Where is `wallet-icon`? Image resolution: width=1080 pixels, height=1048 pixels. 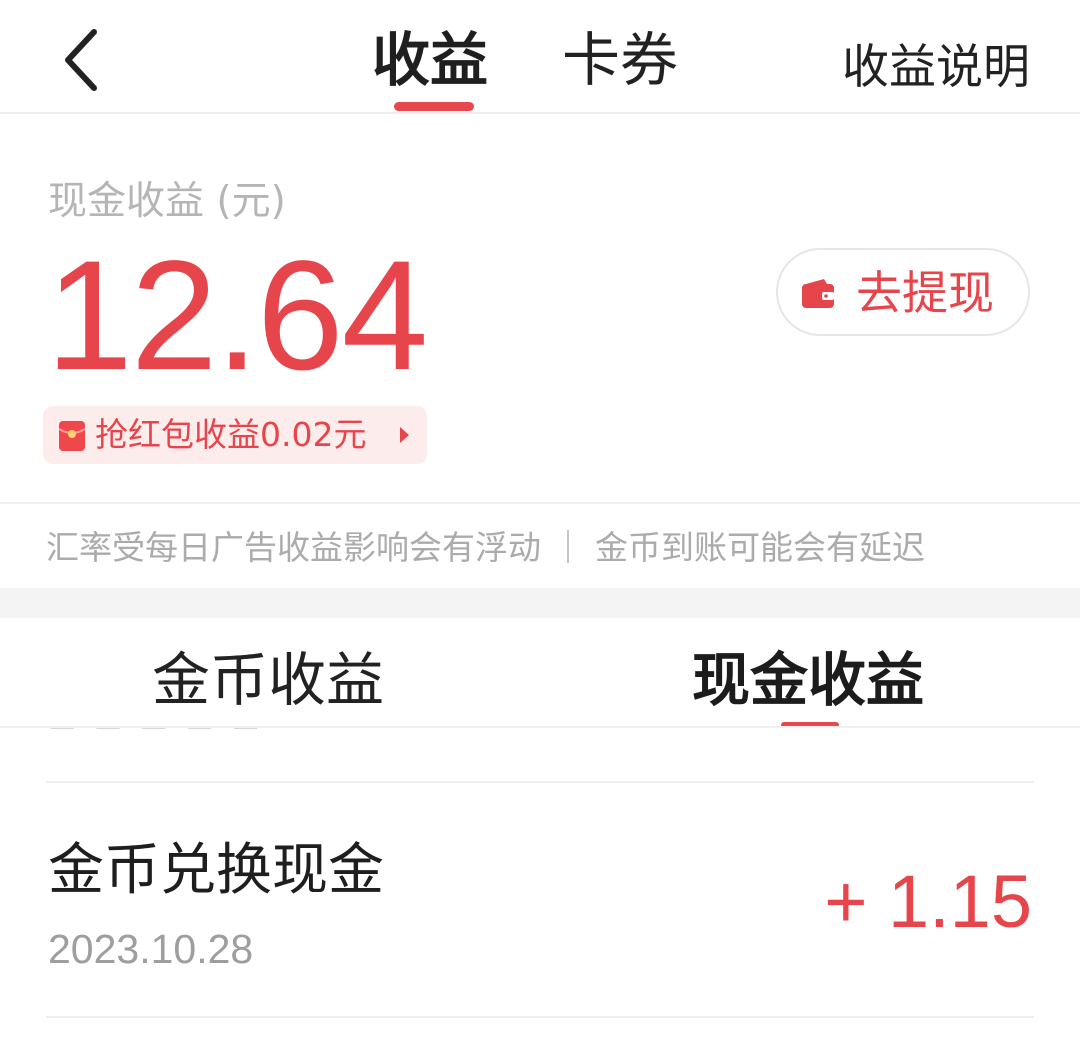 wallet-icon is located at coordinates (818, 293).